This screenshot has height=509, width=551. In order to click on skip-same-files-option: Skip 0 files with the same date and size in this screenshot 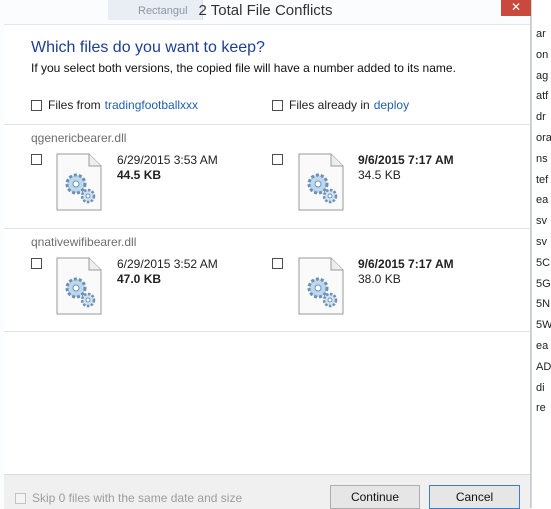, I will do `click(128, 498)`.